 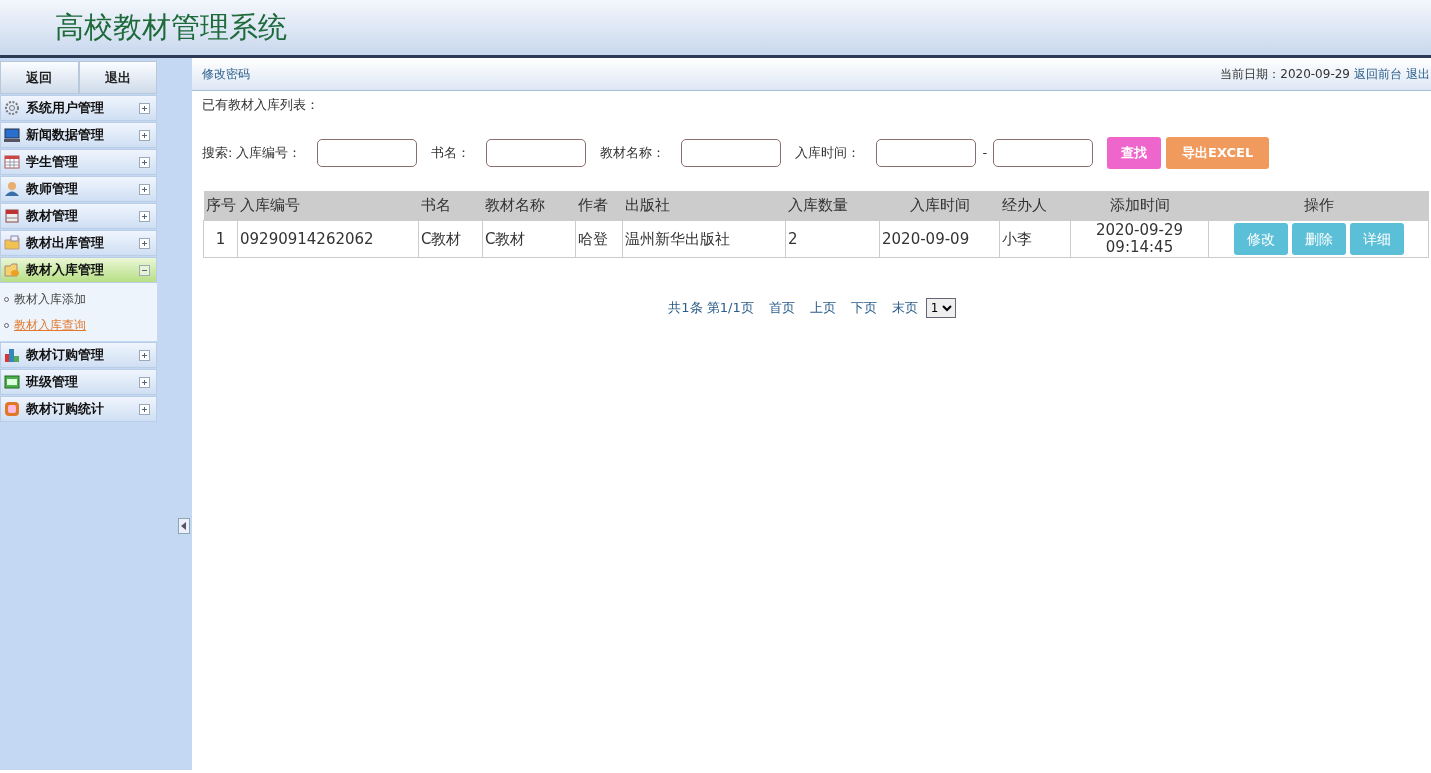 I want to click on column-header: 序号, so click(x=220, y=205).